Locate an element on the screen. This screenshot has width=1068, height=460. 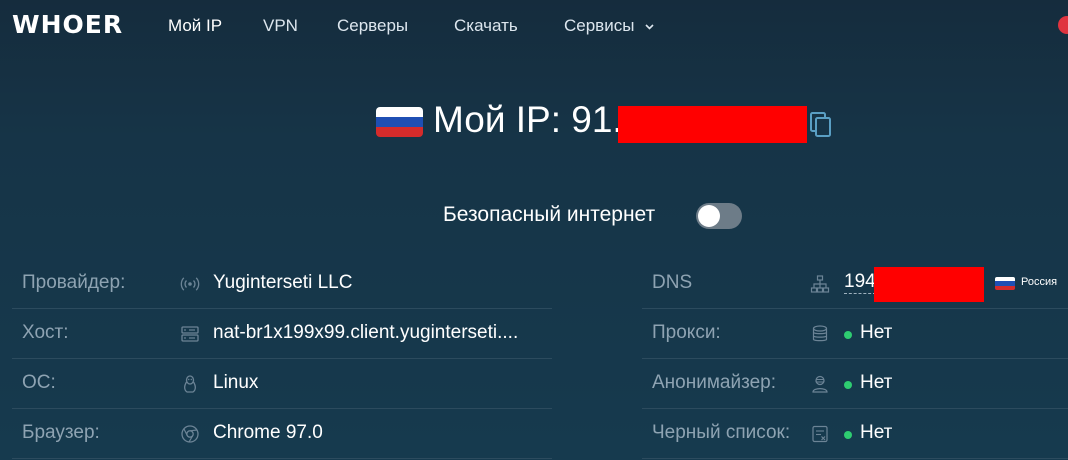
os-row: ОС: Linux is located at coordinates (282, 384).